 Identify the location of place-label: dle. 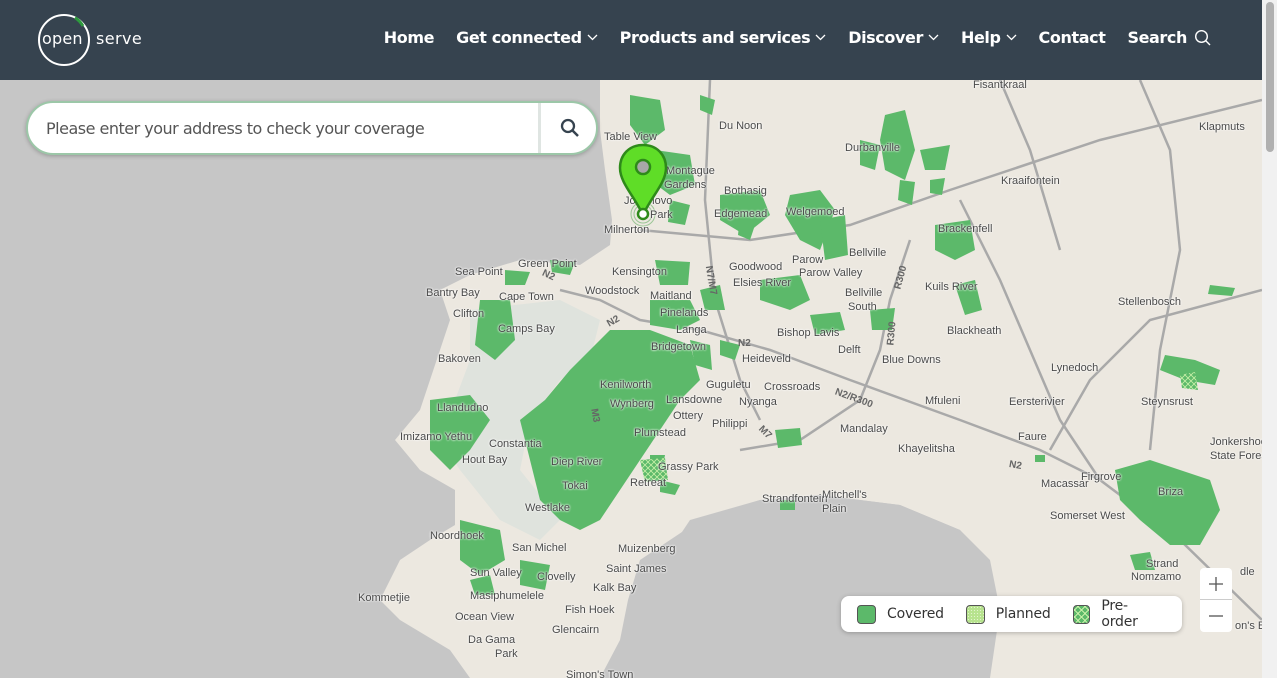
(1247, 572).